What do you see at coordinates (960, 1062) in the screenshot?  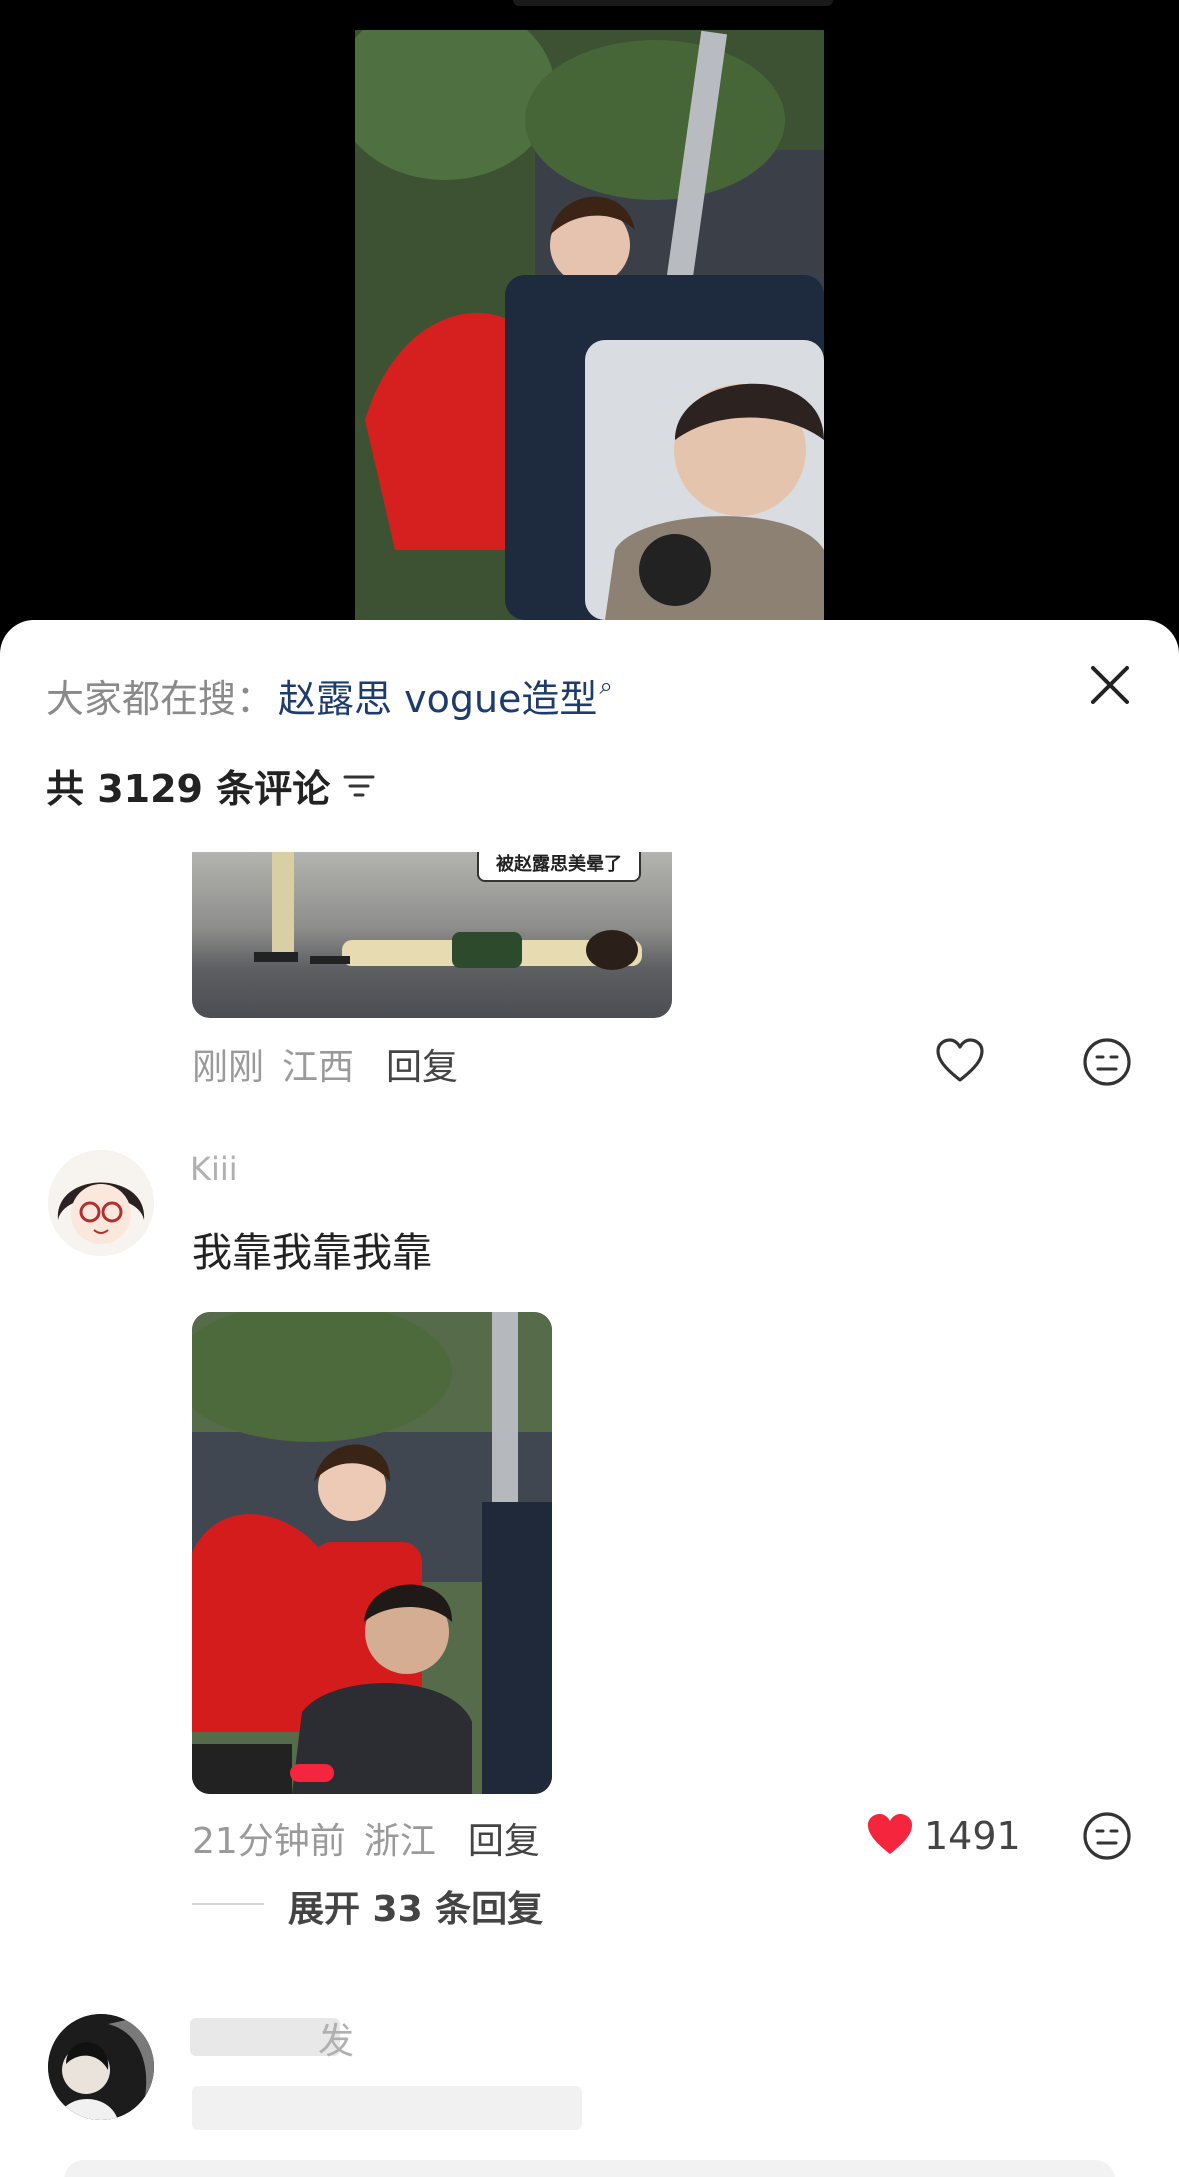 I see `heart-outline-icon` at bounding box center [960, 1062].